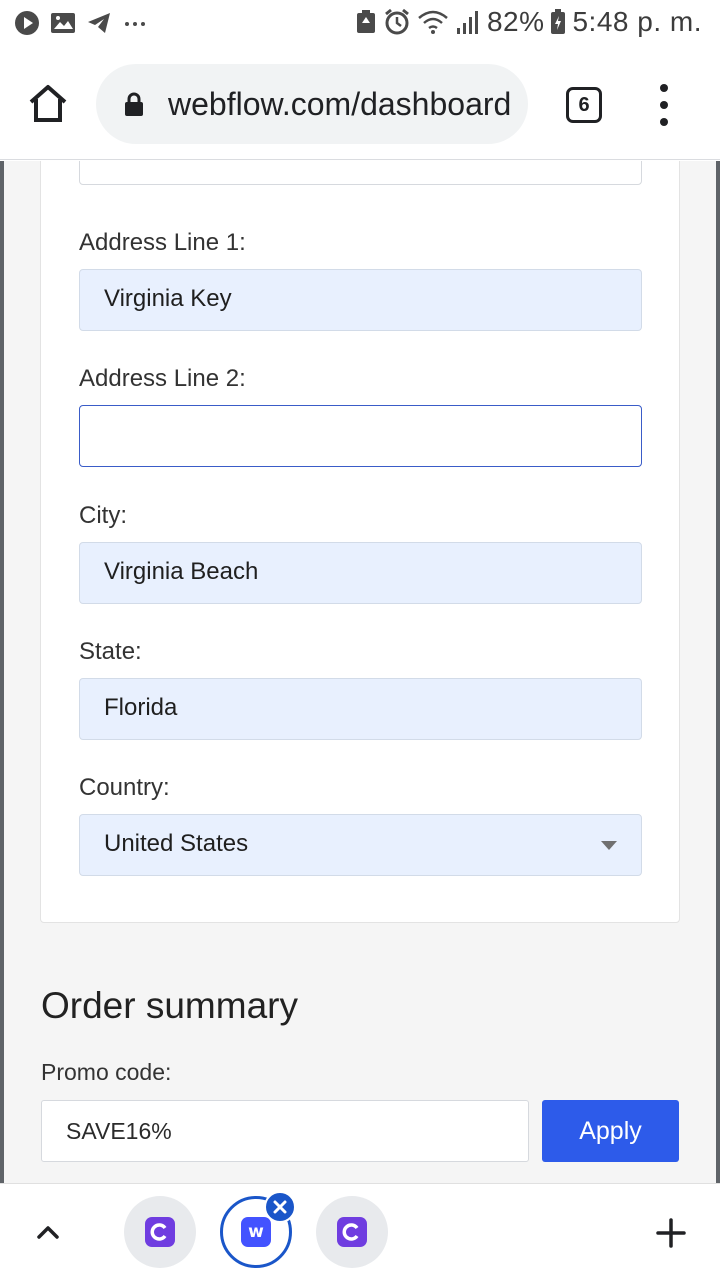 Image resolution: width=720 pixels, height=1280 pixels. What do you see at coordinates (360, 300) in the screenshot?
I see `address-line-1-input: Virginia Key` at bounding box center [360, 300].